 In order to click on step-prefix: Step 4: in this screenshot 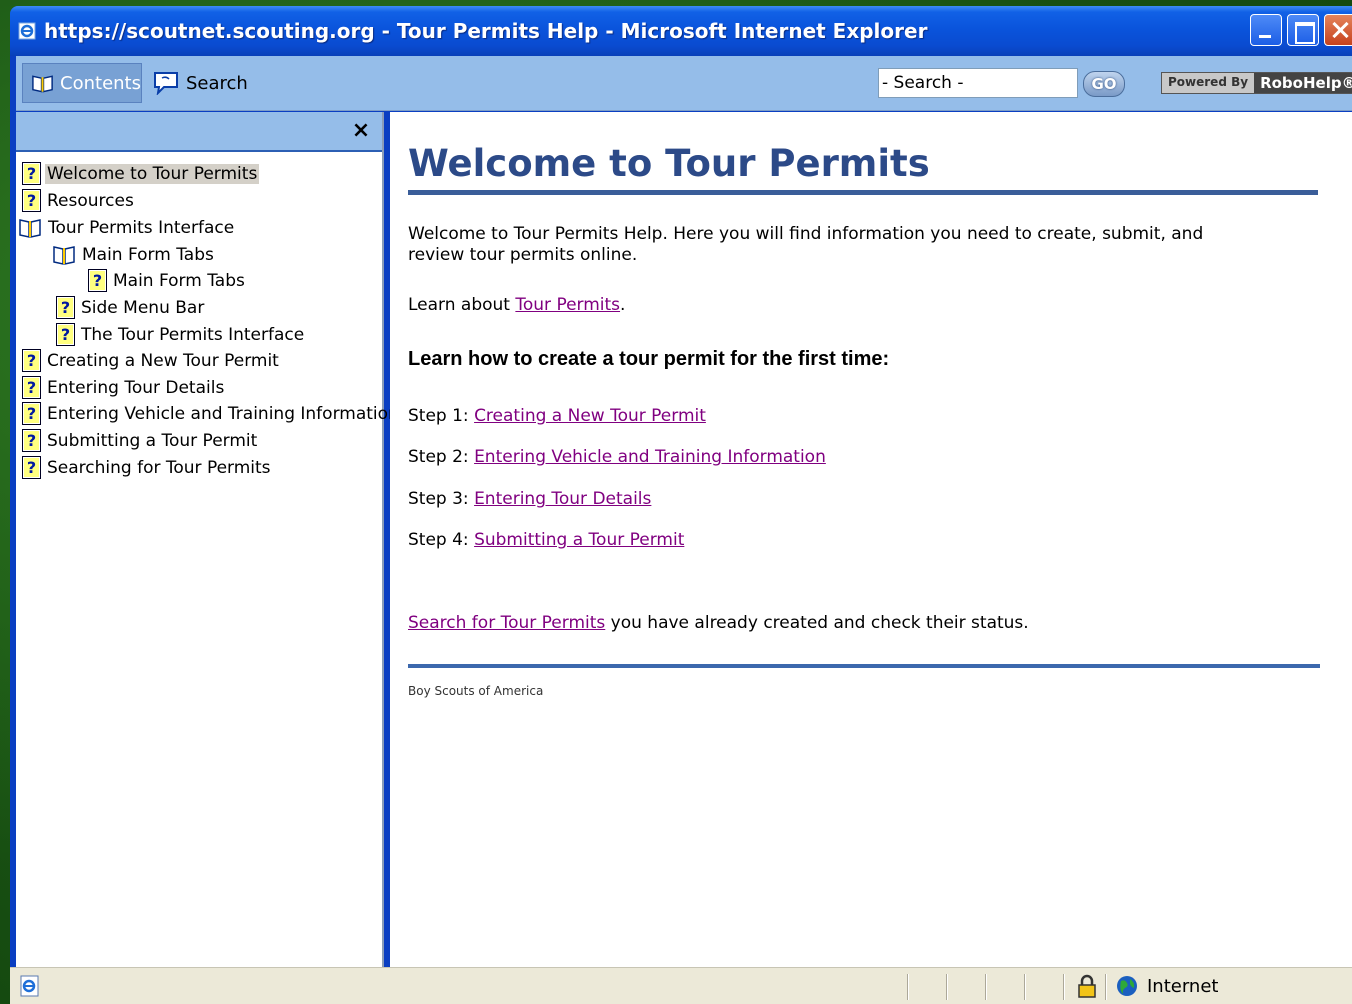, I will do `click(441, 540)`.